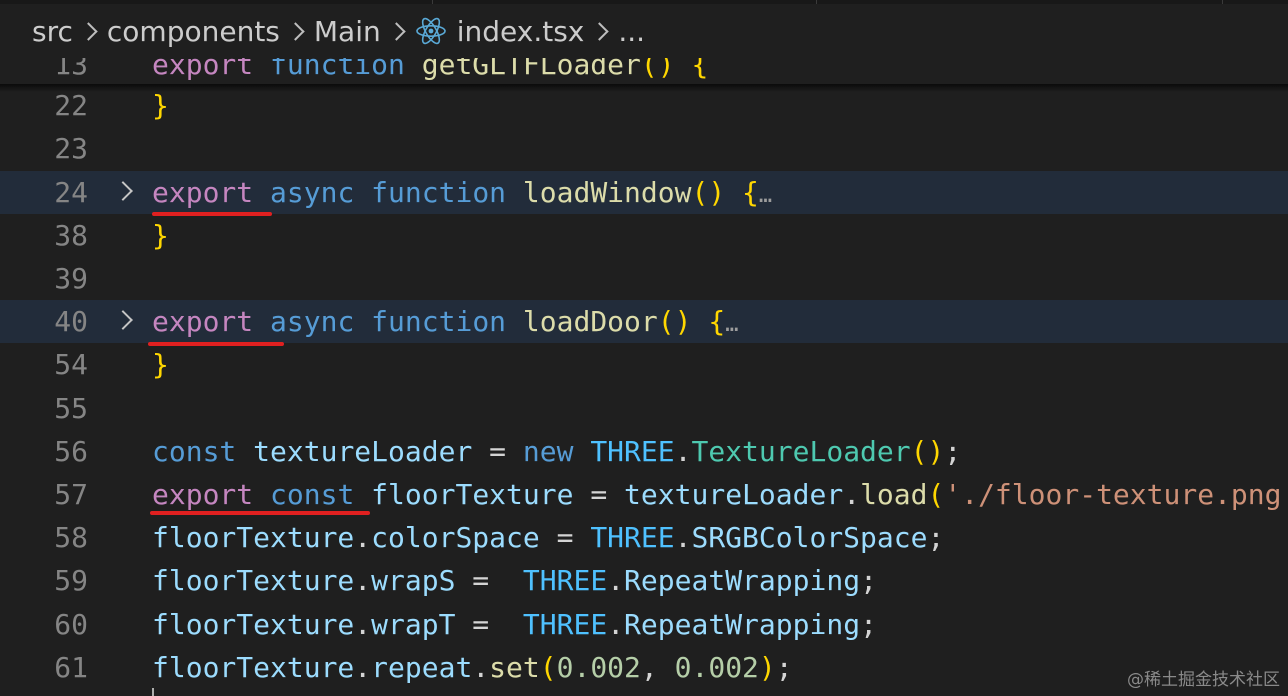  Describe the element at coordinates (607, 192) in the screenshot. I see `code-token: loadWindow` at that location.